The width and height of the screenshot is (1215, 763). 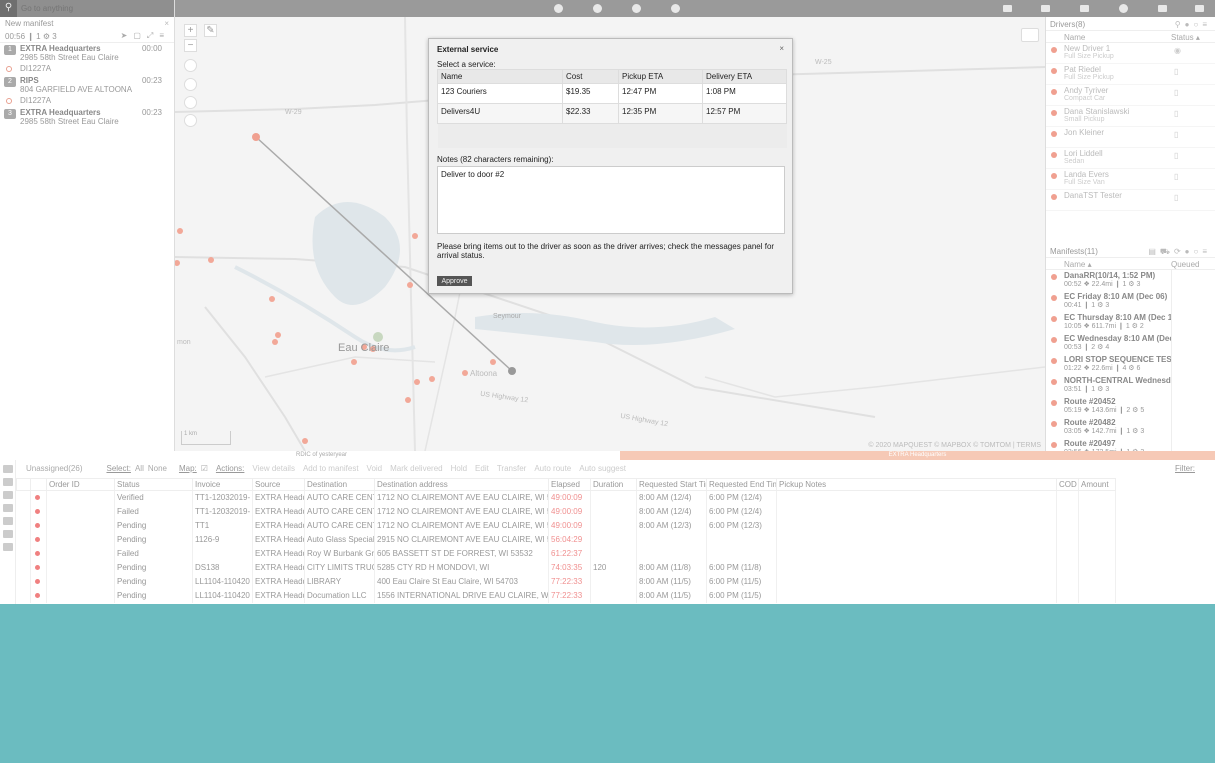 I want to click on info-circle-icon, so click(x=675, y=8).